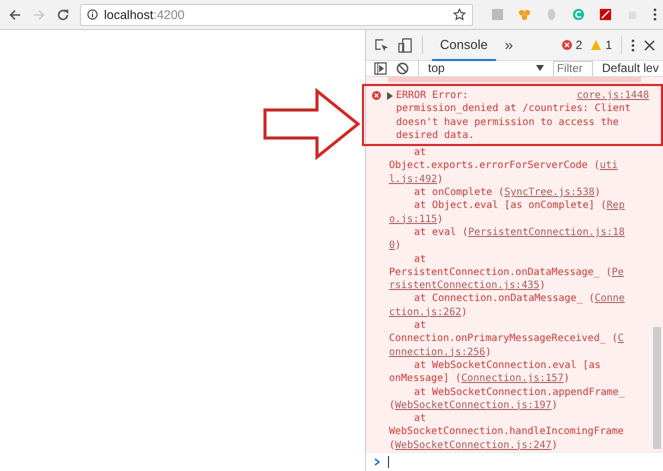 Image resolution: width=663 pixels, height=471 pixels. I want to click on stack-trace-line: ction.js:262), so click(428, 313).